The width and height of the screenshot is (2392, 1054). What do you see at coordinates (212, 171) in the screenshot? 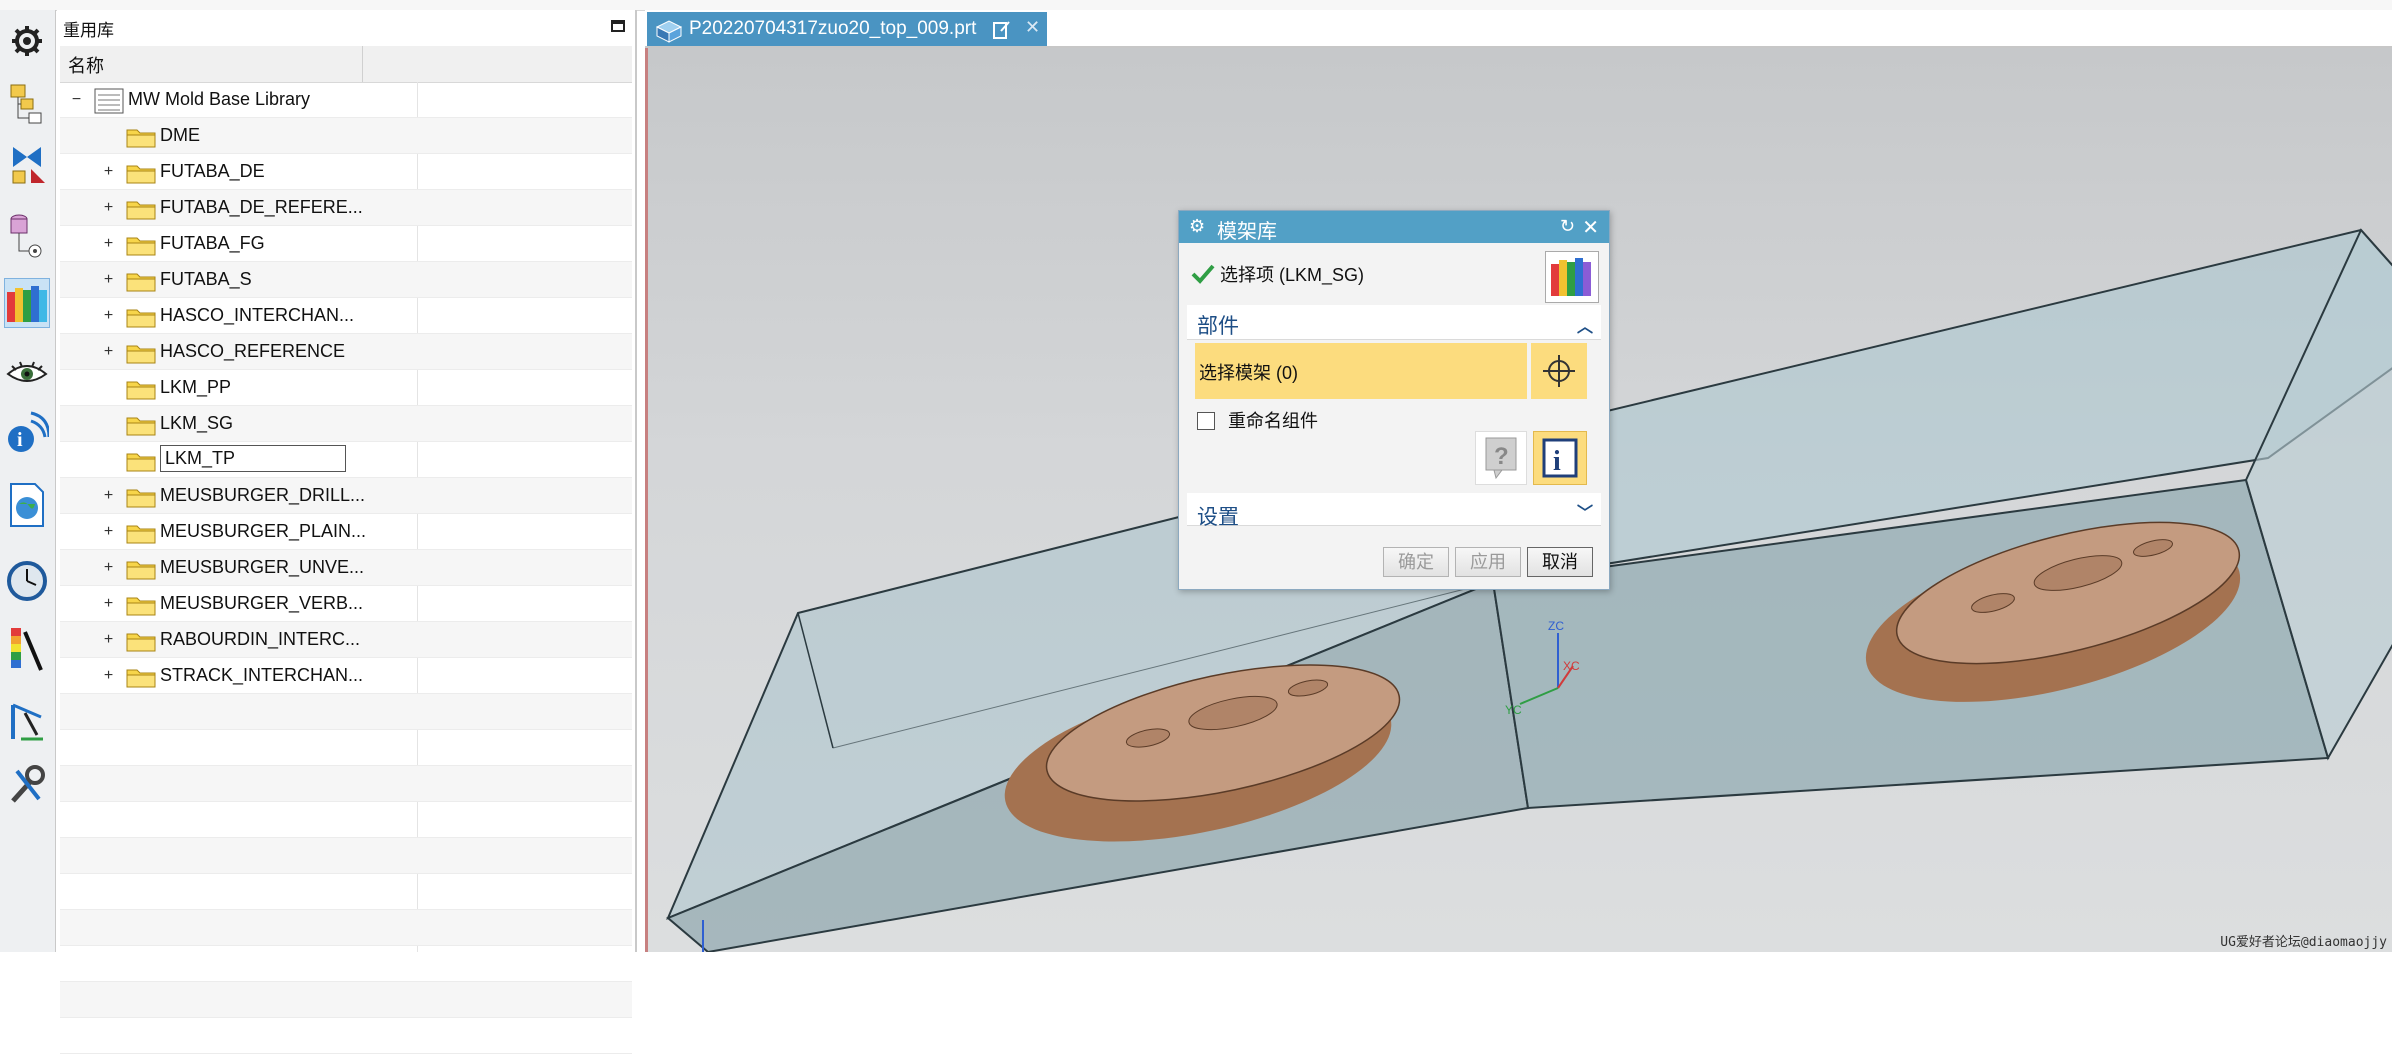
I see `tree-item-label: FUTABA_DE` at bounding box center [212, 171].